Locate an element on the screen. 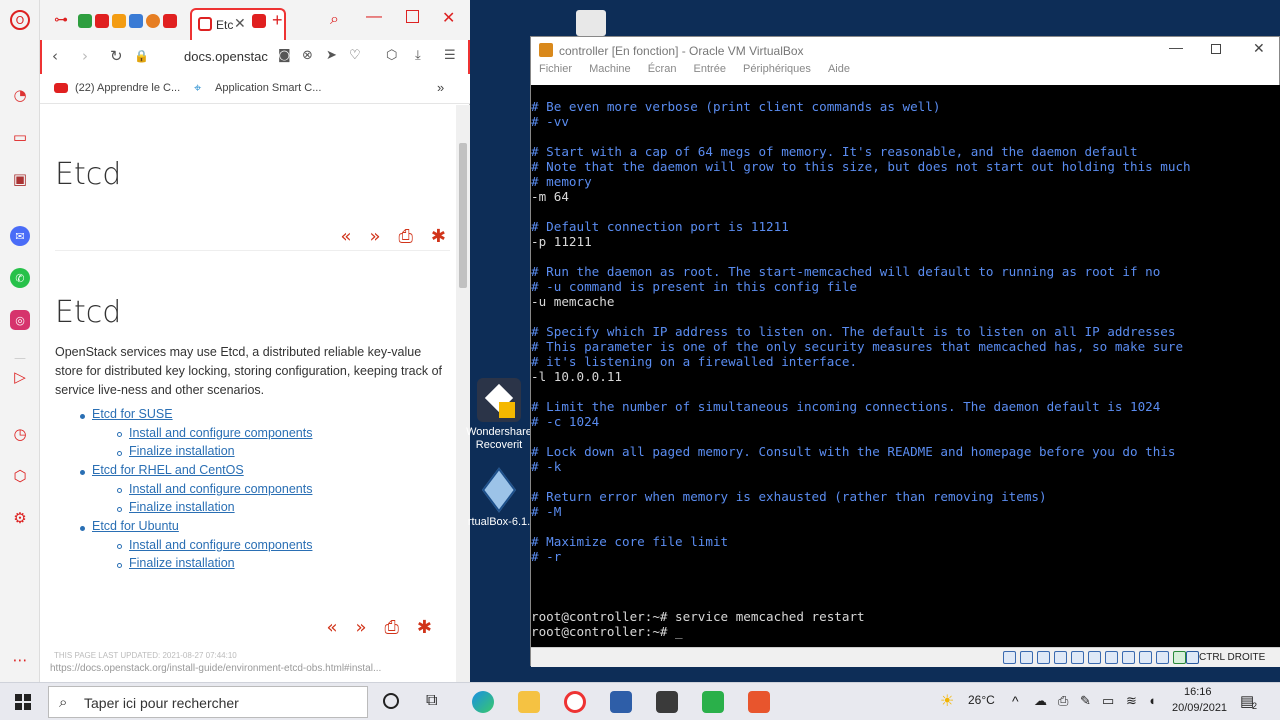 This screenshot has width=1280, height=720. toc-link-ubuntu-finalize: Finalize installation is located at coordinates (182, 563).